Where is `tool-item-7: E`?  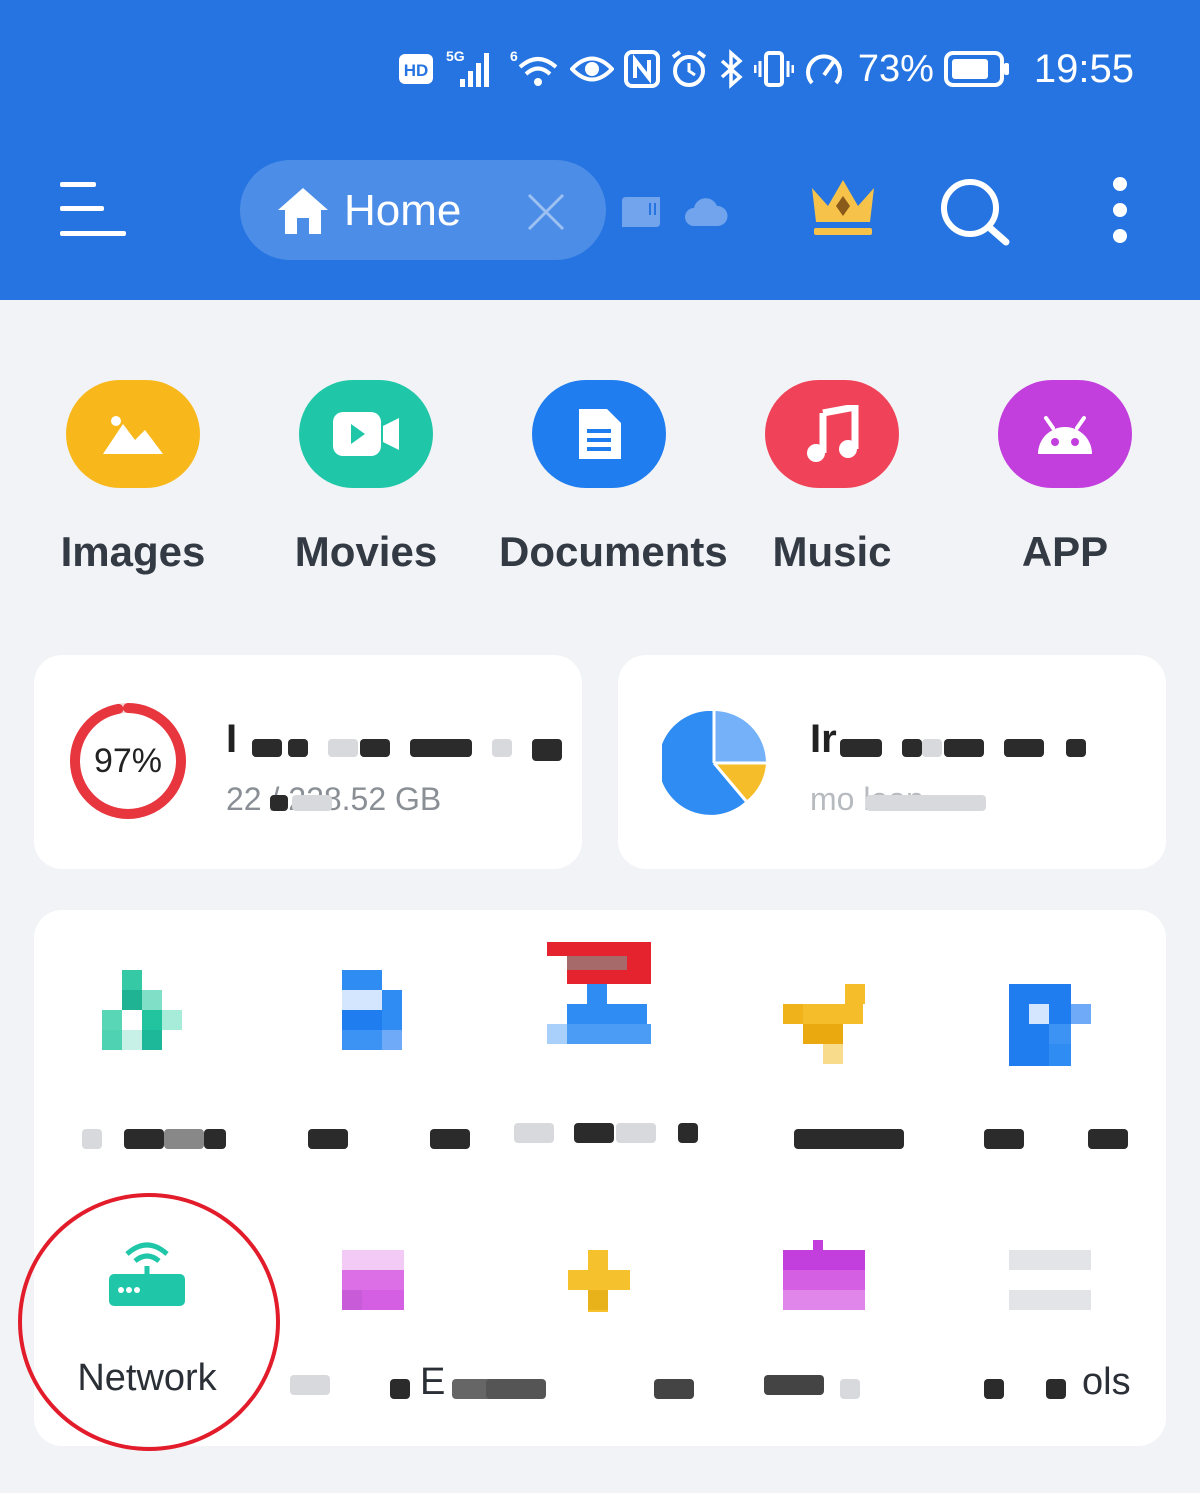 tool-item-7: E is located at coordinates (386, 1327).